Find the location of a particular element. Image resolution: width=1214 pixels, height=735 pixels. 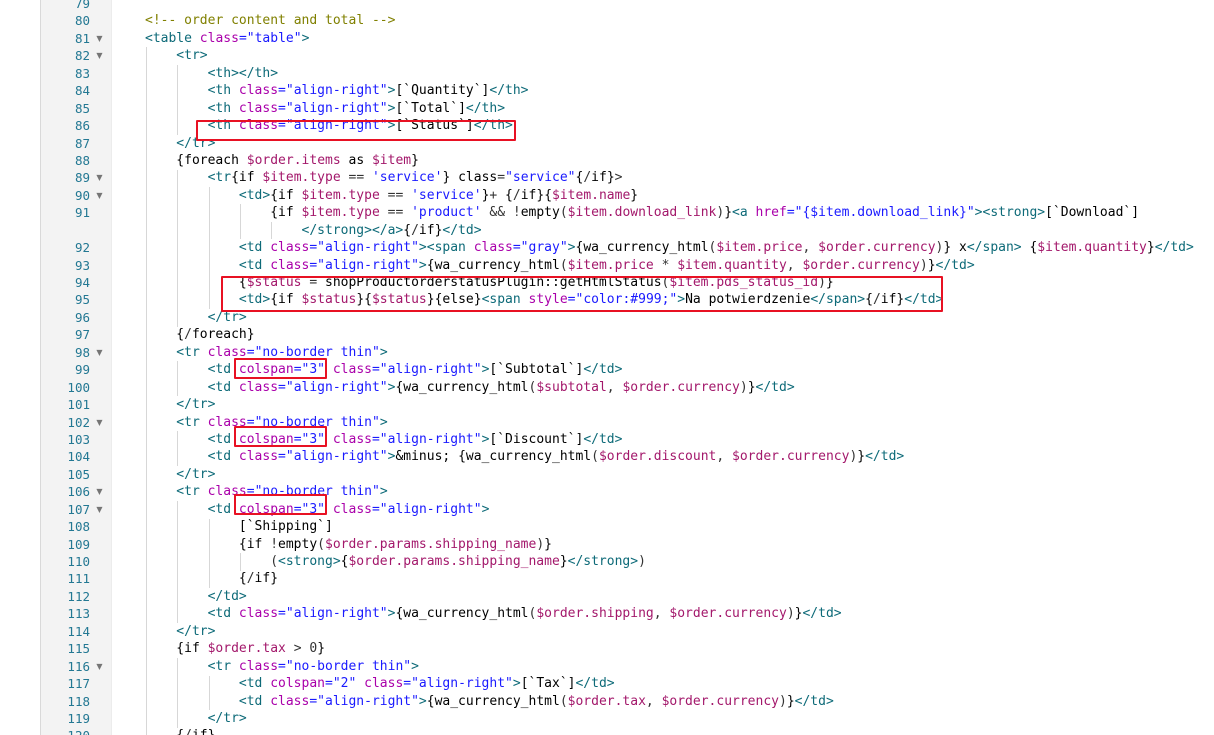

line-number: 80 is located at coordinates (82, 21).